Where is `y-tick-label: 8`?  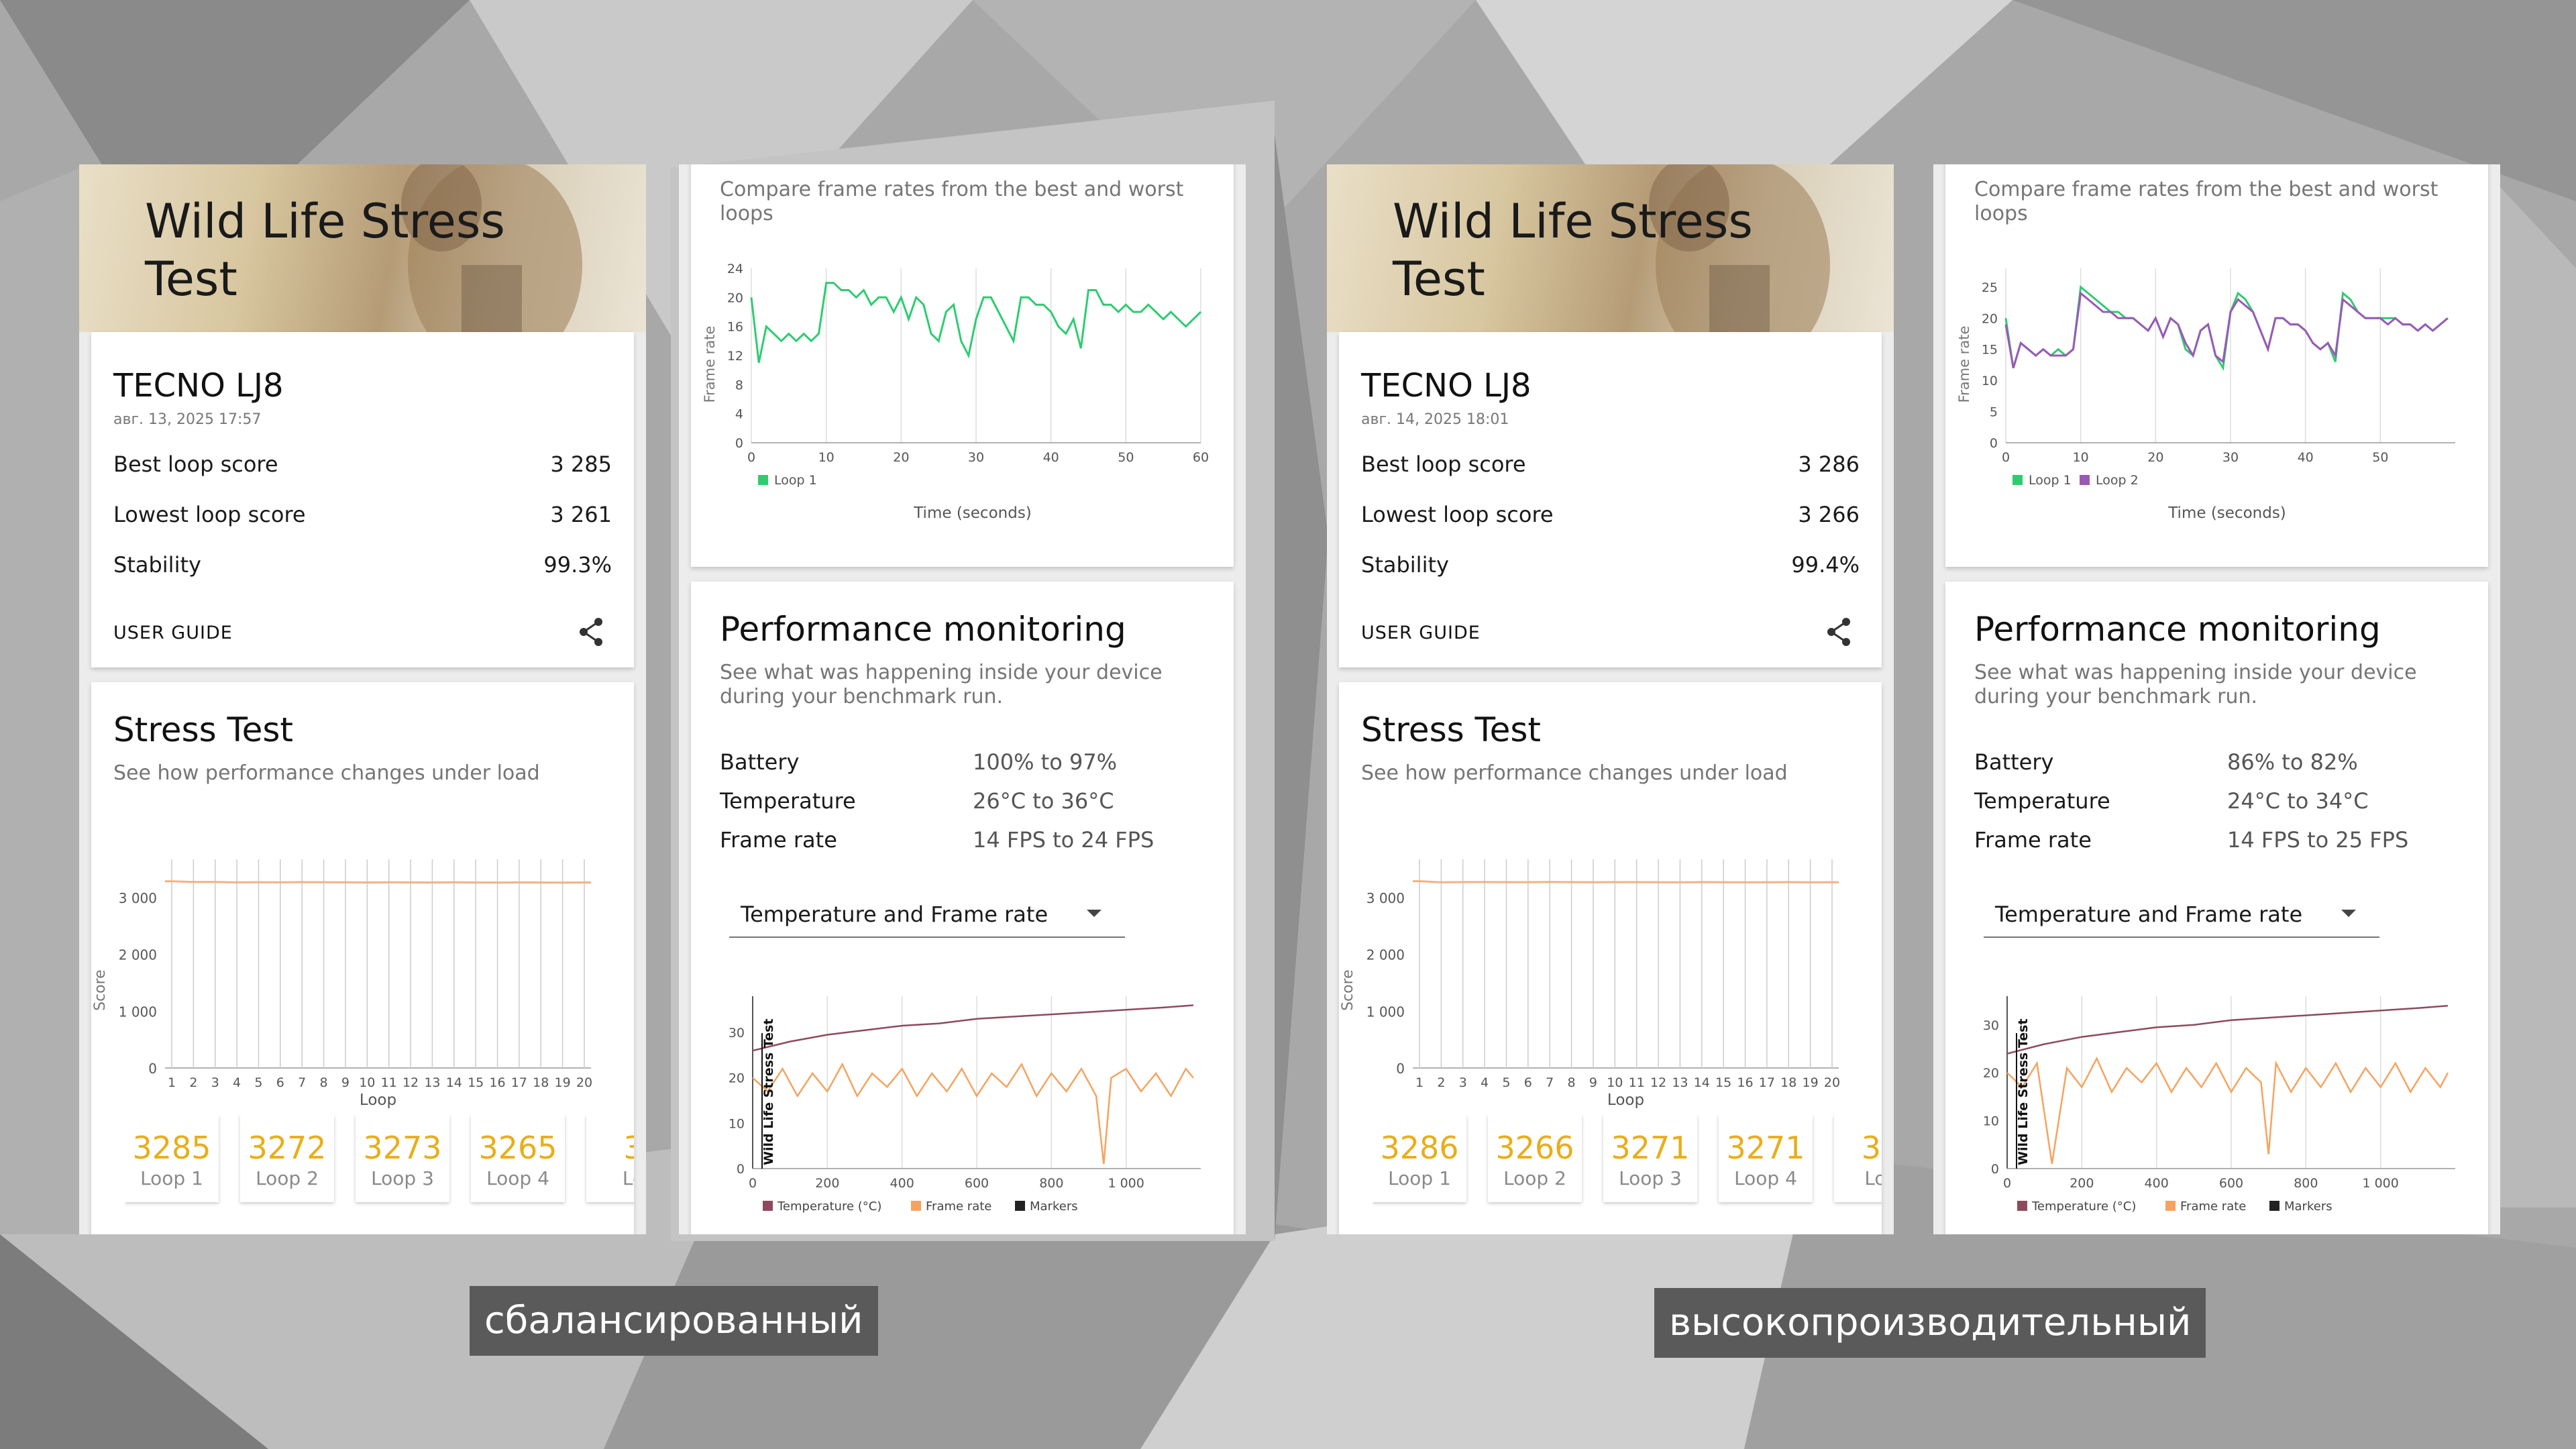
y-tick-label: 8 is located at coordinates (739, 385).